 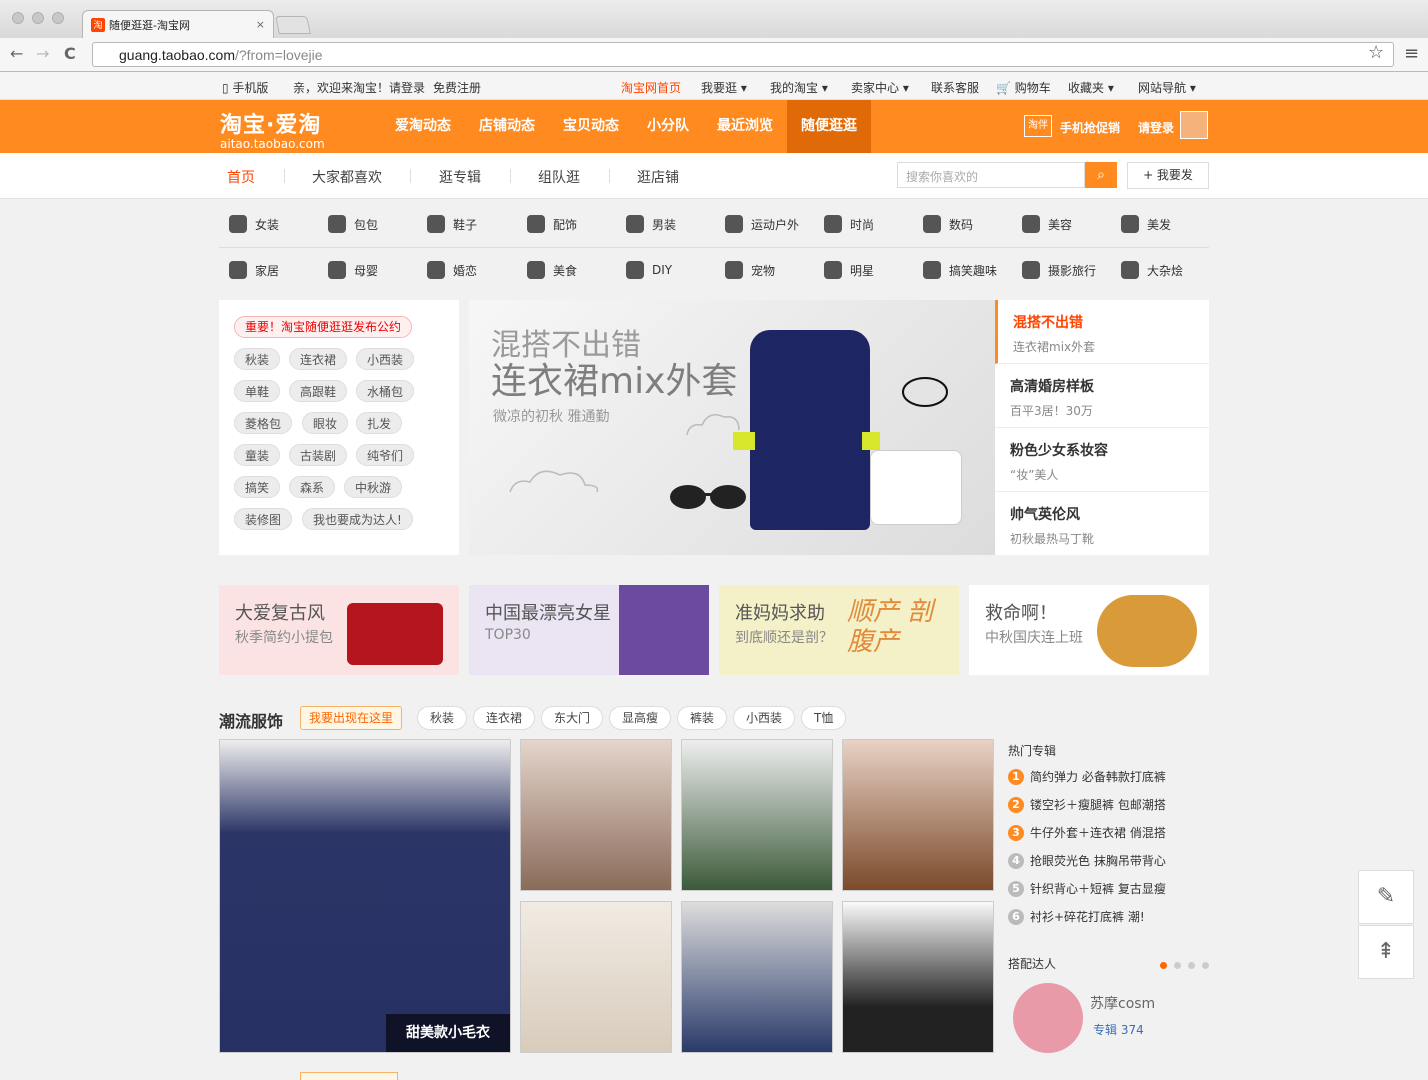 I want to click on hot-album-item: 3 牛仔外套＋连衣裙 俏混搭, so click(x=1087, y=832).